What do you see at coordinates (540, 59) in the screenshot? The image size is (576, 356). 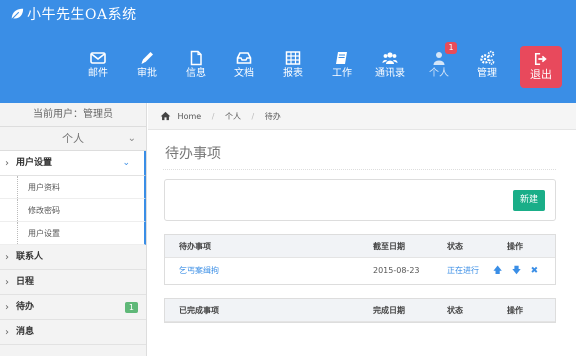 I see `sign-out-icon` at bounding box center [540, 59].